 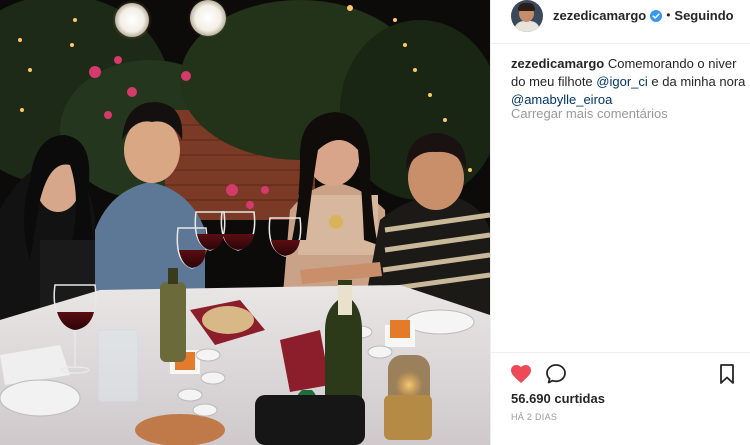 I want to click on heart-filled-icon, so click(x=521, y=374).